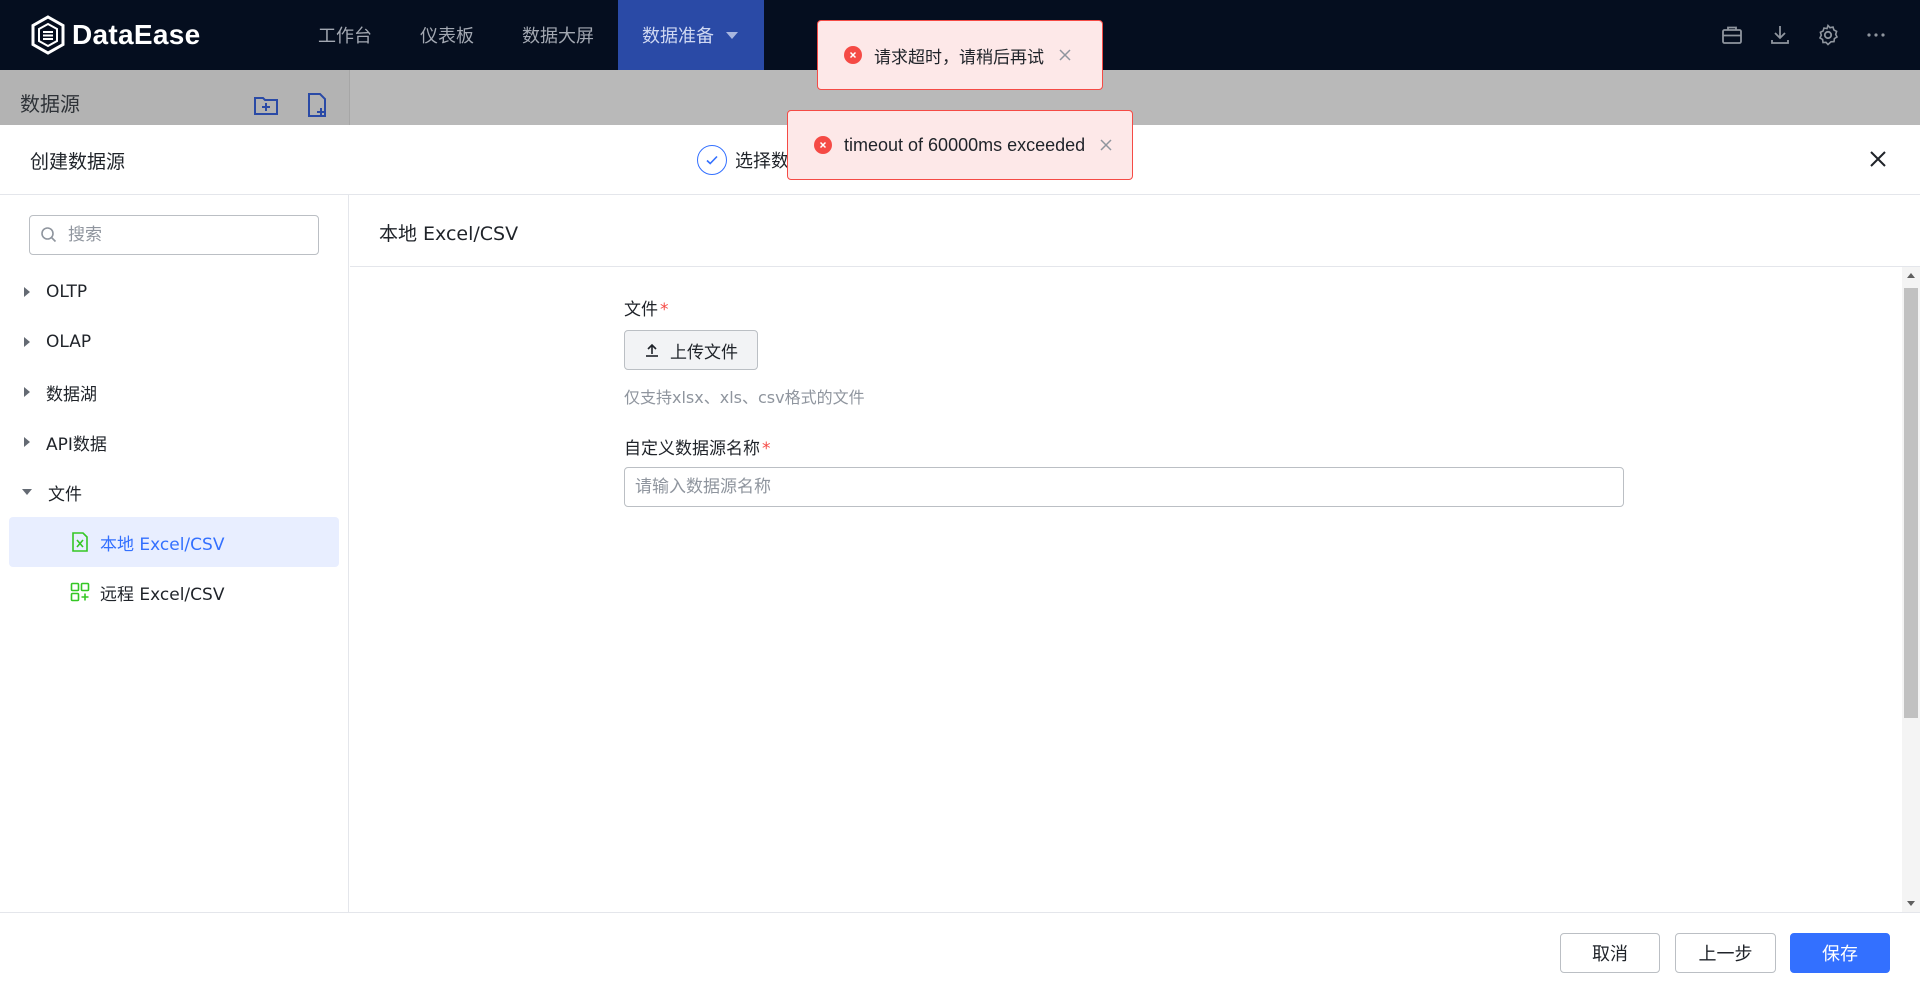  I want to click on nav-item-data-prep: 数据准备, so click(691, 35).